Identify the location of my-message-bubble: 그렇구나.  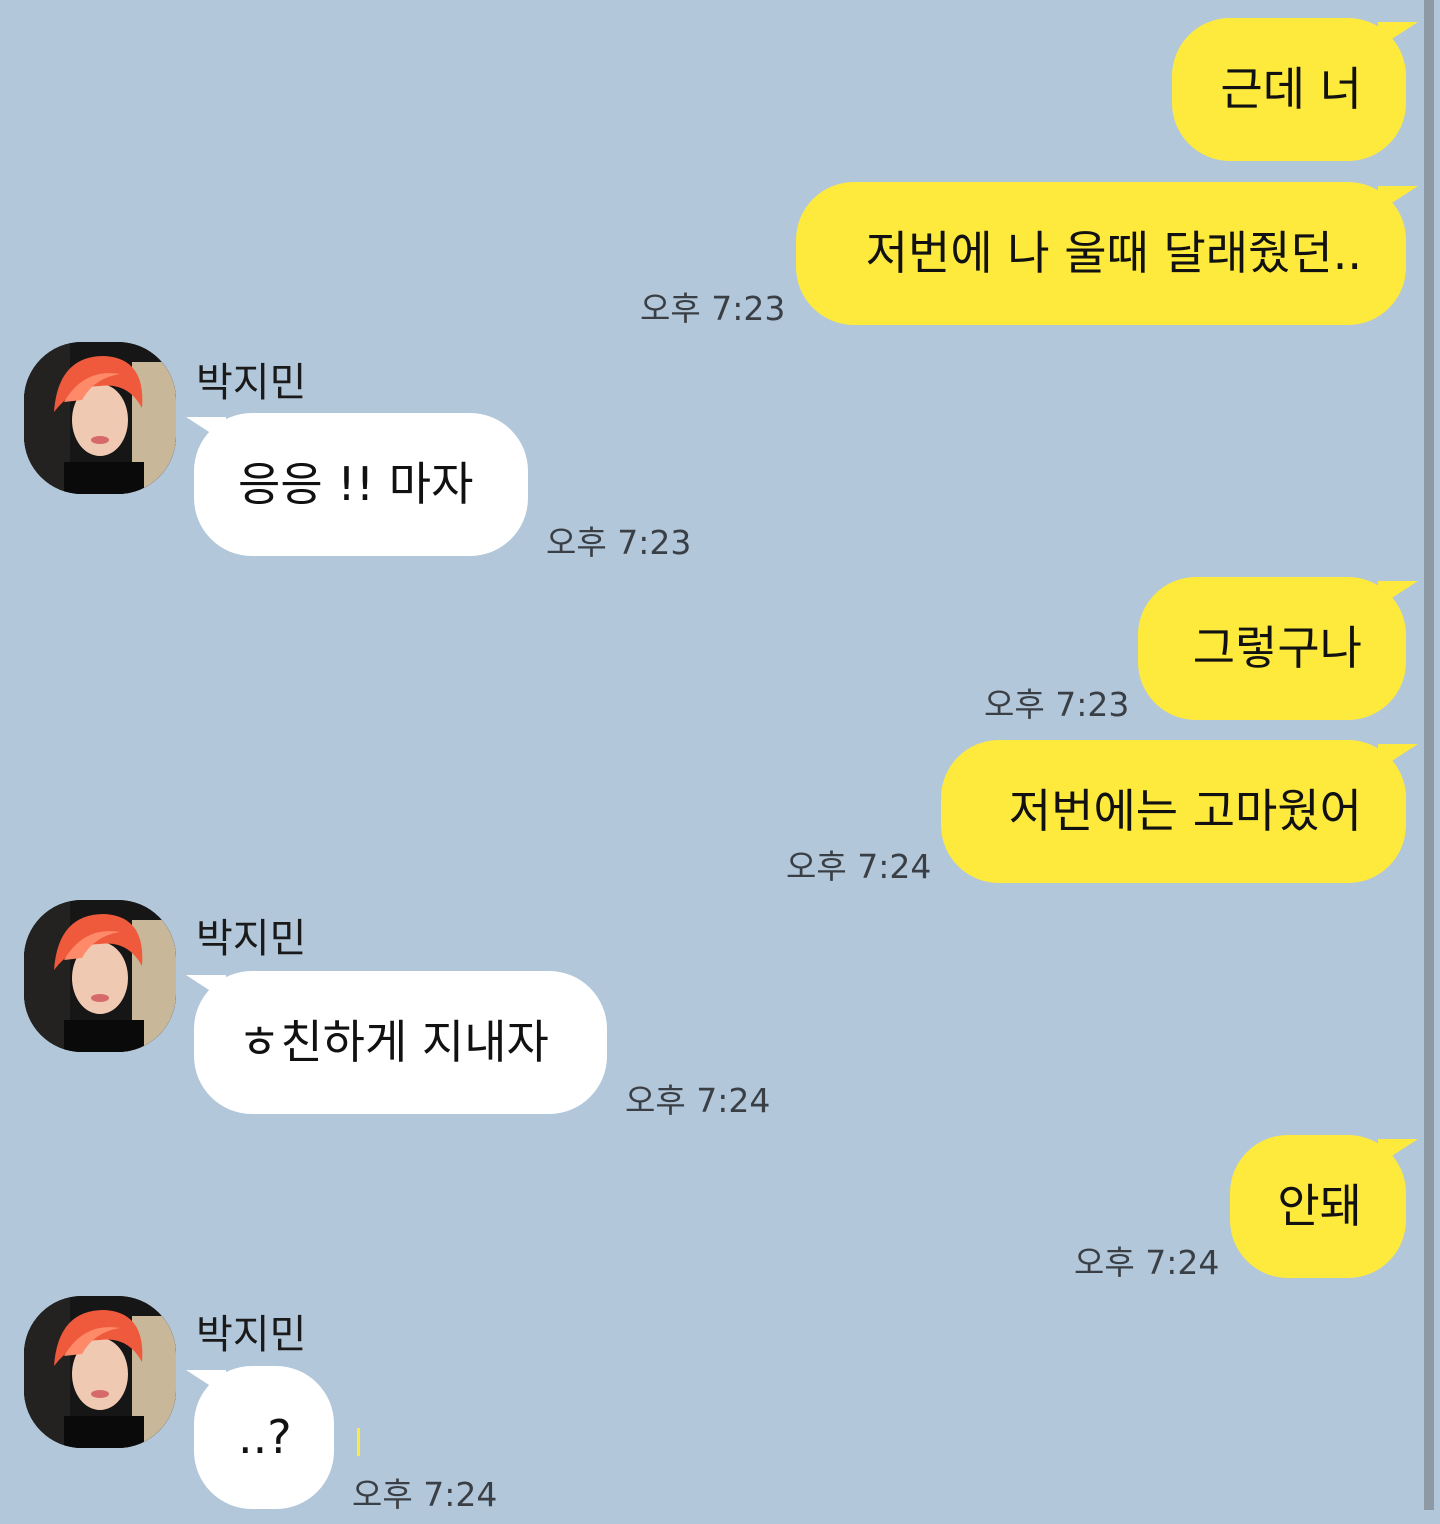
(1272, 648).